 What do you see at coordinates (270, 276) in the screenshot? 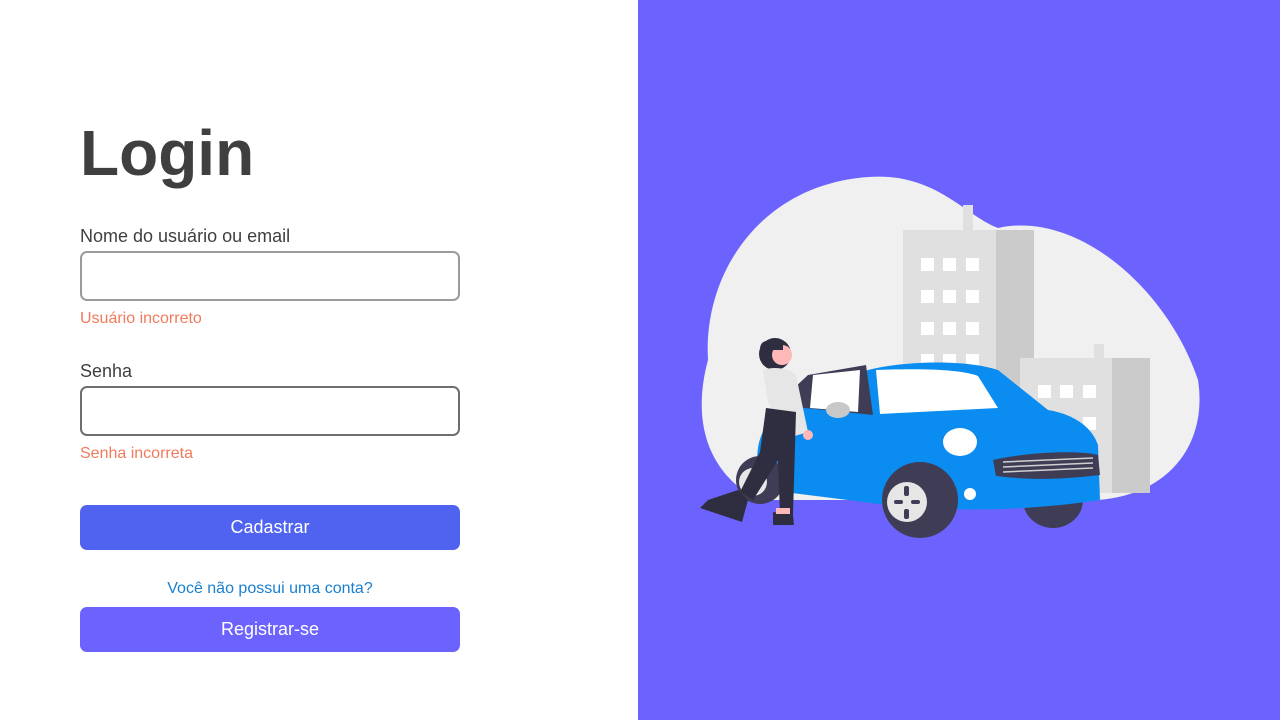
I see `username-input` at bounding box center [270, 276].